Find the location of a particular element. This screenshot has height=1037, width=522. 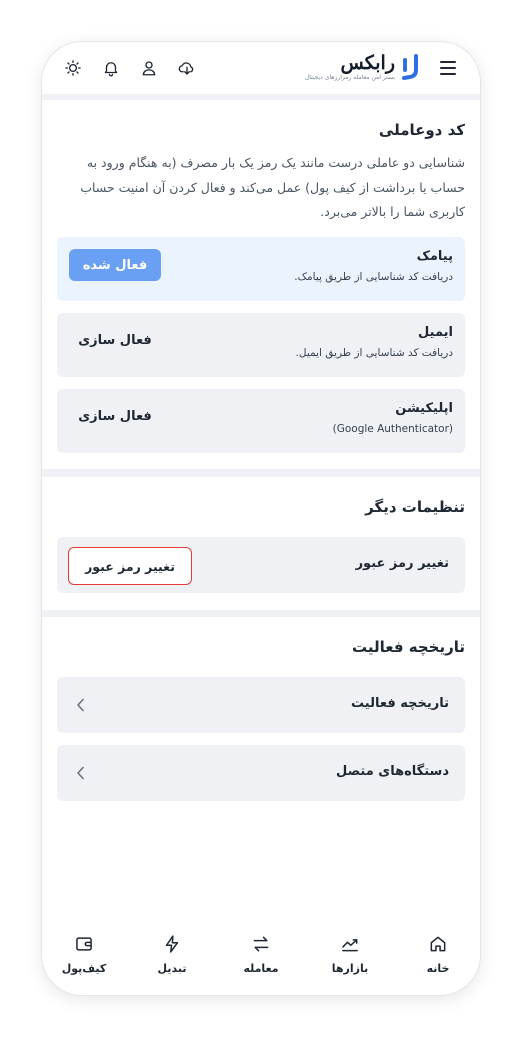

app-method-subtitle: (Google Authenticator) is located at coordinates (392, 429).